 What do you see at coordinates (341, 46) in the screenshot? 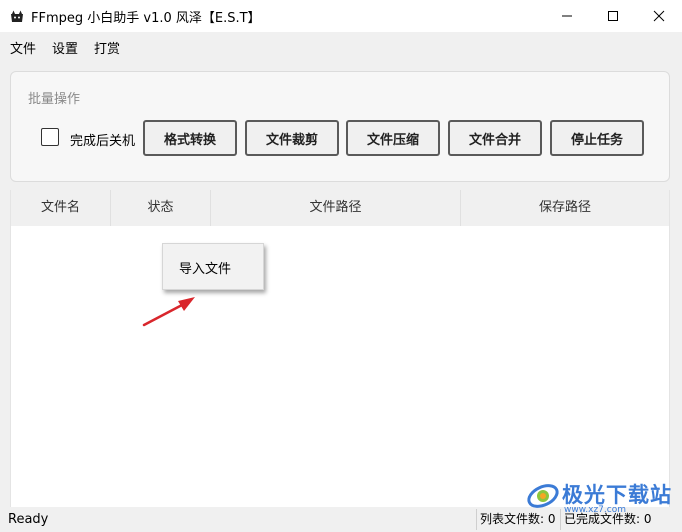
I see `menu-bar: 文件 设置 打赏` at bounding box center [341, 46].